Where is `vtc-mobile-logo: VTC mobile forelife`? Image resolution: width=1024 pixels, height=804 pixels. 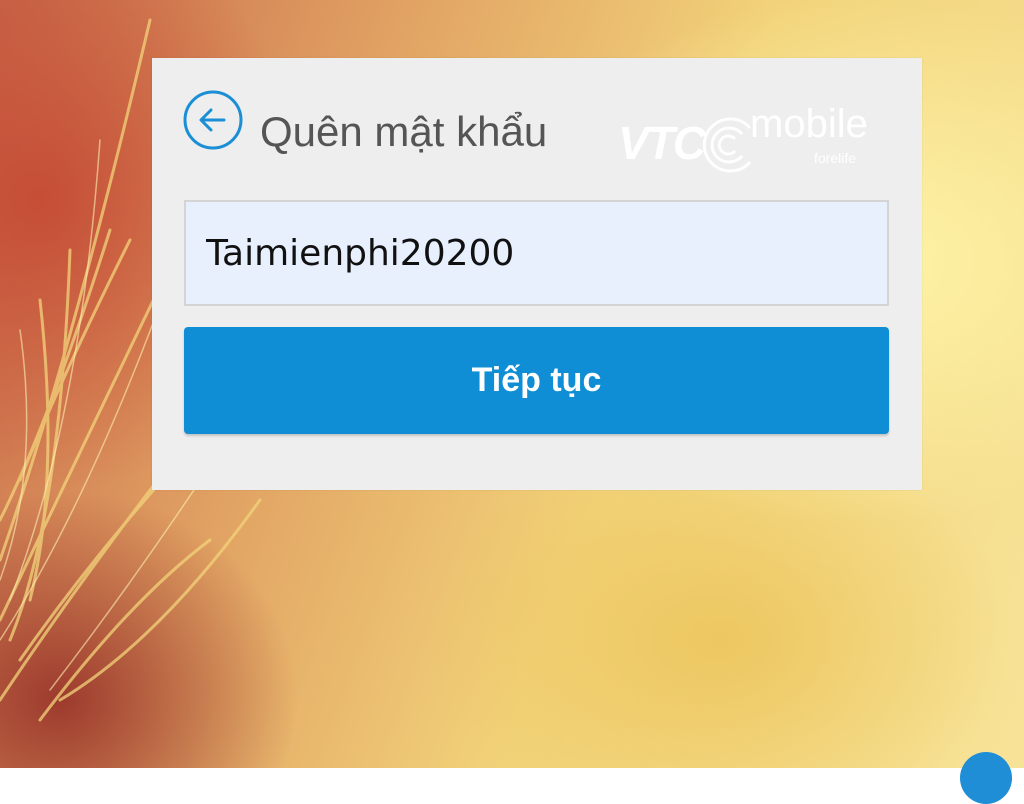 vtc-mobile-logo: VTC mobile forelife is located at coordinates (752, 138).